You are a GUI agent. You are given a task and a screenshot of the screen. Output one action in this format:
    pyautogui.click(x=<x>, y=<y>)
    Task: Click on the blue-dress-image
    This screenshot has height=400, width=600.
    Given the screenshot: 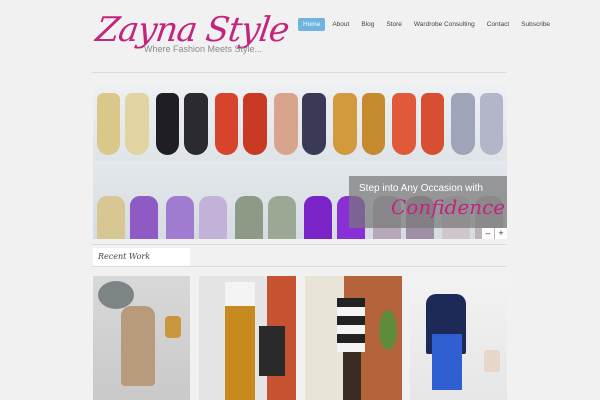 What is the action you would take?
    pyautogui.click(x=447, y=362)
    